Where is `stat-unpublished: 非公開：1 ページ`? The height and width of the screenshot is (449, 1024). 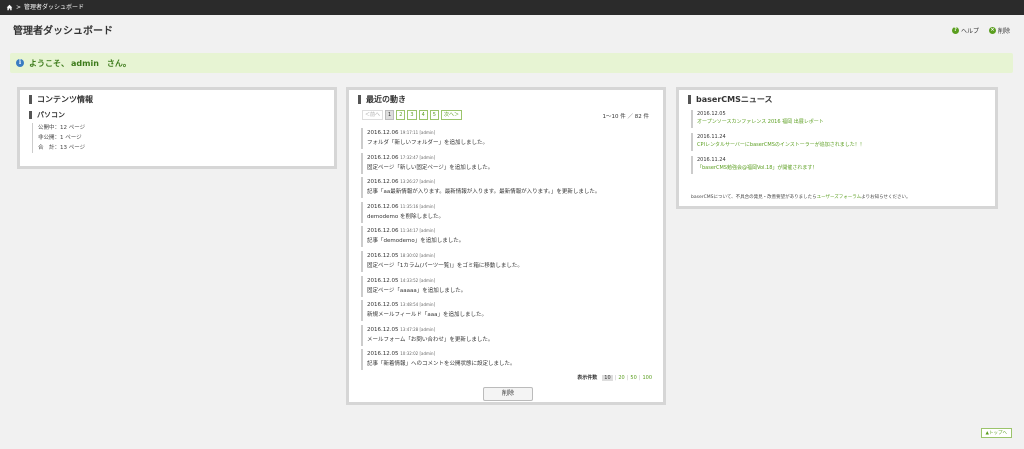
stat-unpublished: 非公開：1 ページ is located at coordinates (60, 138).